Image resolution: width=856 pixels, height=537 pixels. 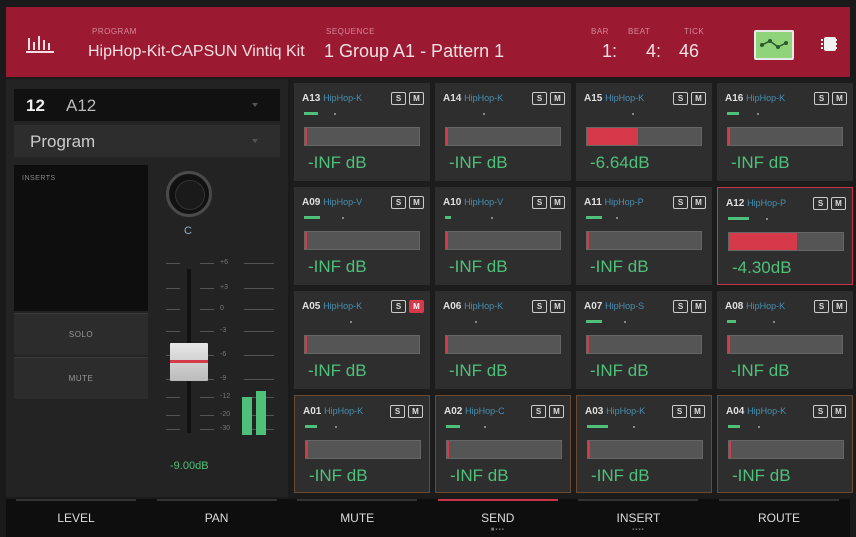 What do you see at coordinates (41, 44) in the screenshot?
I see `mixer-menu-icon` at bounding box center [41, 44].